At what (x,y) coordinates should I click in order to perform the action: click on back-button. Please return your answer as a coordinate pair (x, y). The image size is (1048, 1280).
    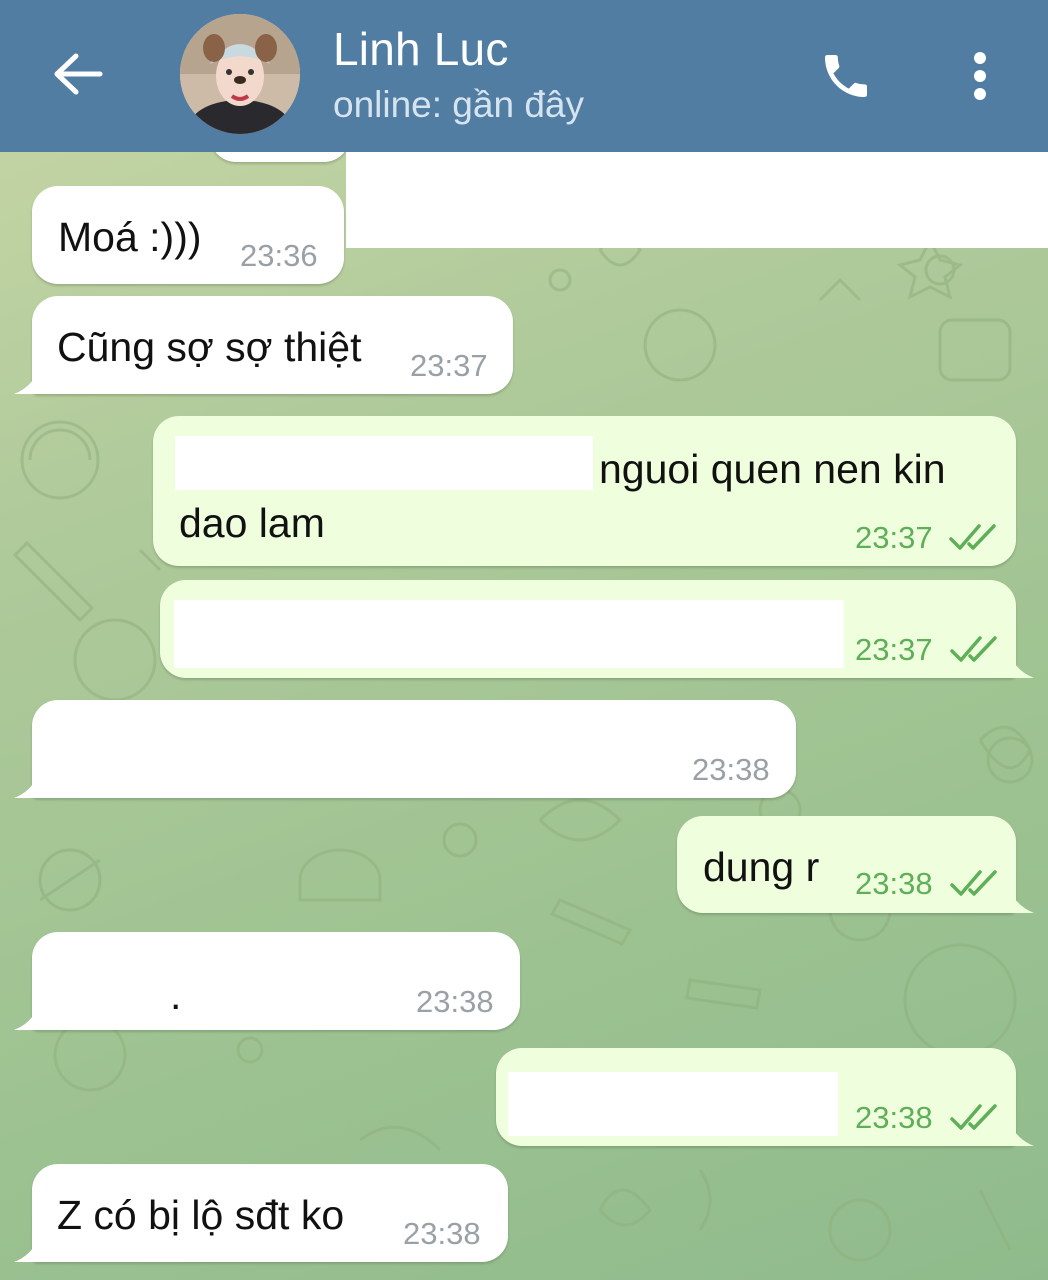
    Looking at the image, I should click on (78, 74).